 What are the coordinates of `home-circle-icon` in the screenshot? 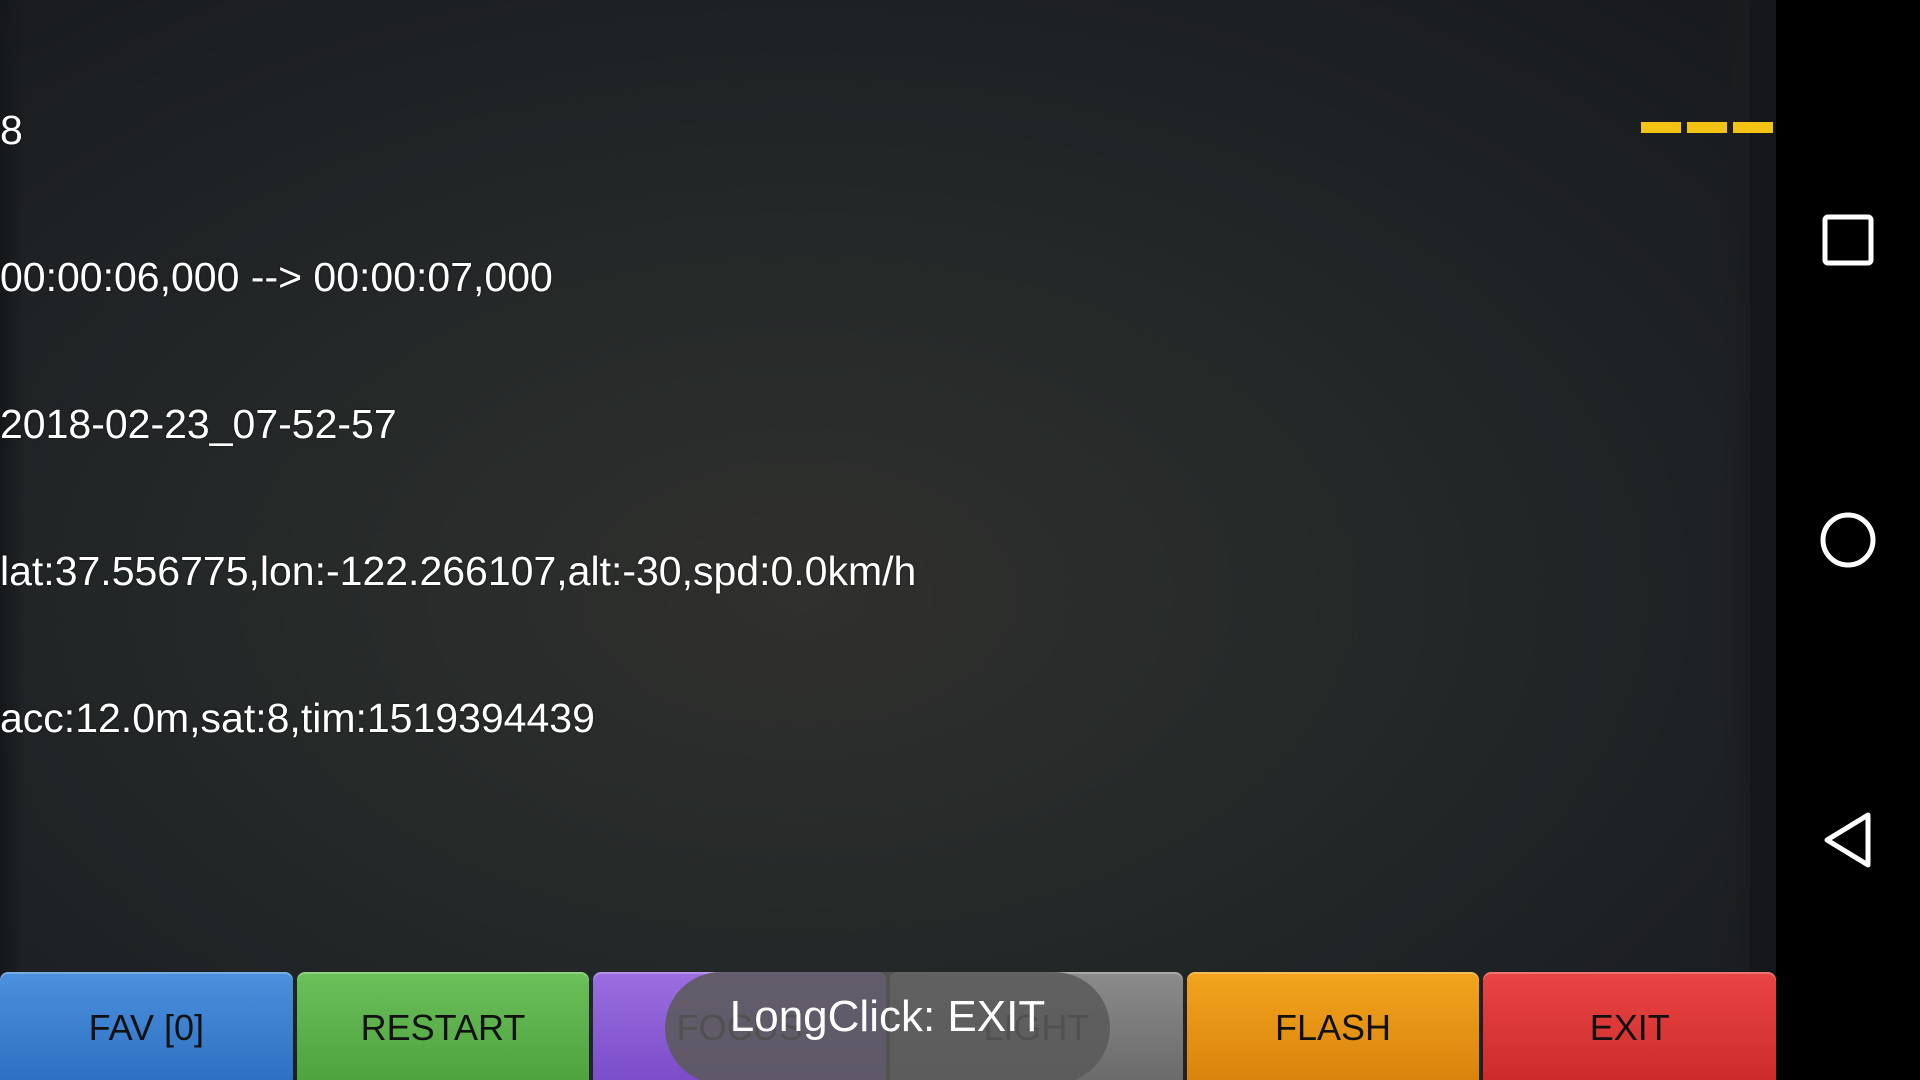 It's located at (1848, 540).